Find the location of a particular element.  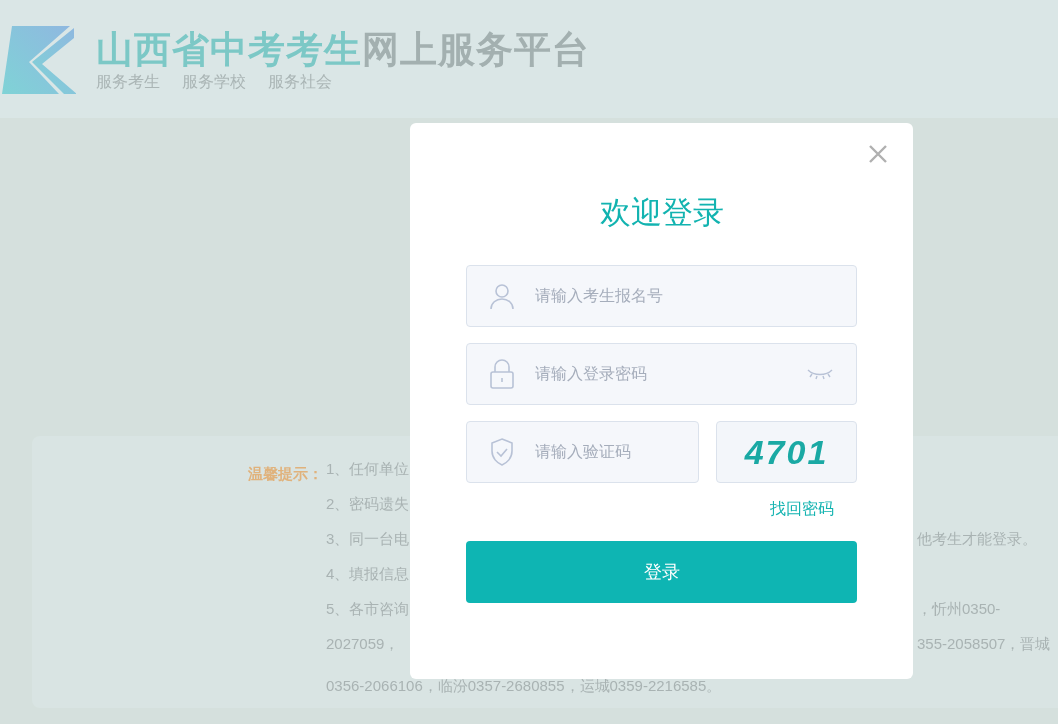

username-field: 请输入考生报名号 is located at coordinates (661, 296).